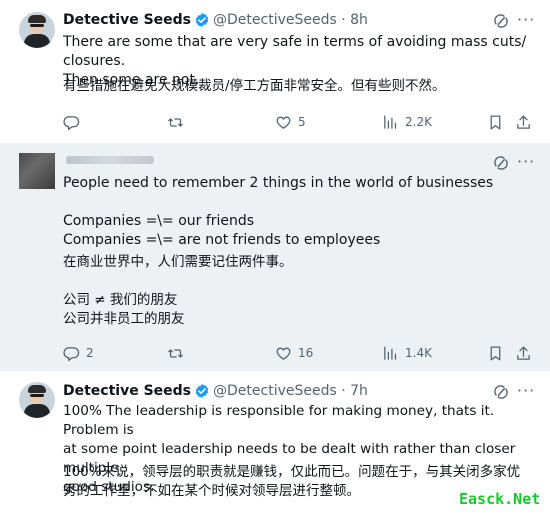  I want to click on tweet-header: Detective Seeds @DetectiveSeeds · 8h, so click(215, 20).